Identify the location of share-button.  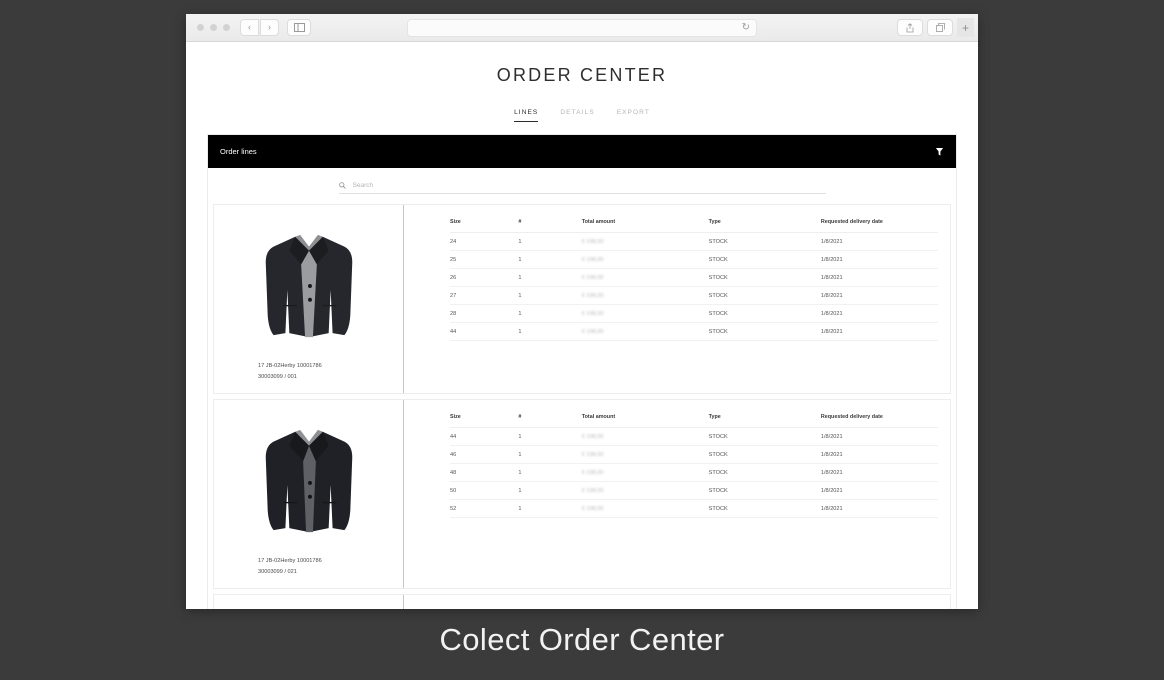
(910, 27).